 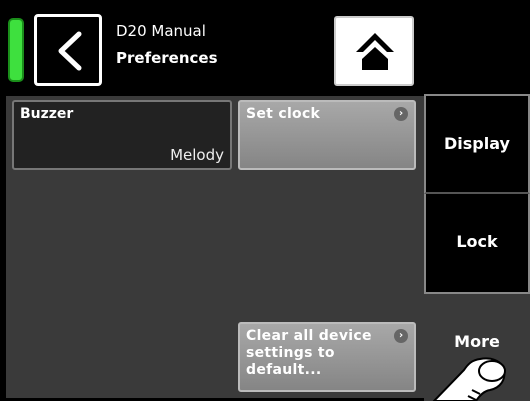 What do you see at coordinates (167, 58) in the screenshot?
I see `page-title: Preferences` at bounding box center [167, 58].